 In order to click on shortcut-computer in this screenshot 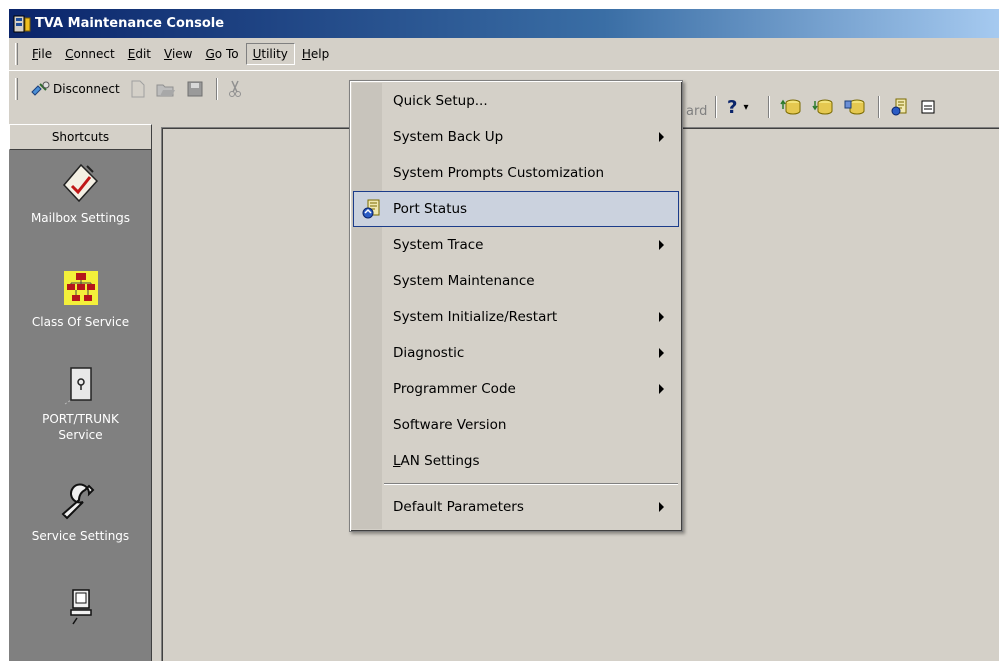, I will do `click(80, 606)`.